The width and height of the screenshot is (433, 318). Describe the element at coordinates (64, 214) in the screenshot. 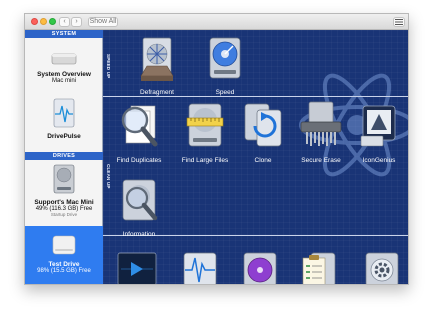

I see `drive1-note: Startup Drive` at that location.